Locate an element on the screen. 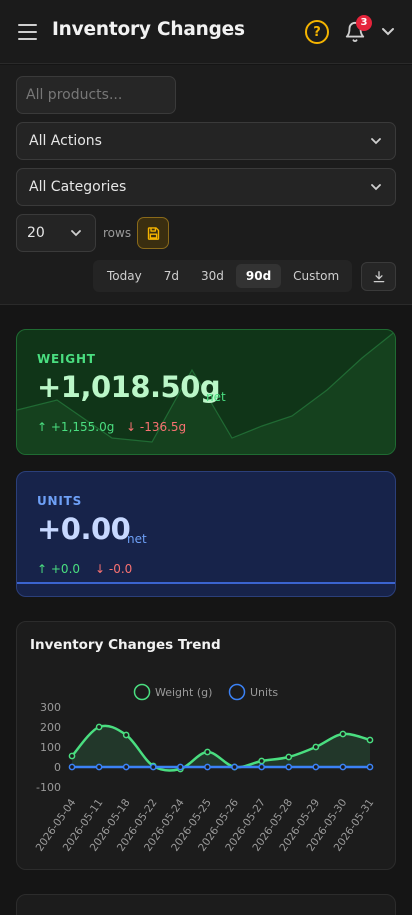 The width and height of the screenshot is (412, 915). download-button is located at coordinates (378, 276).